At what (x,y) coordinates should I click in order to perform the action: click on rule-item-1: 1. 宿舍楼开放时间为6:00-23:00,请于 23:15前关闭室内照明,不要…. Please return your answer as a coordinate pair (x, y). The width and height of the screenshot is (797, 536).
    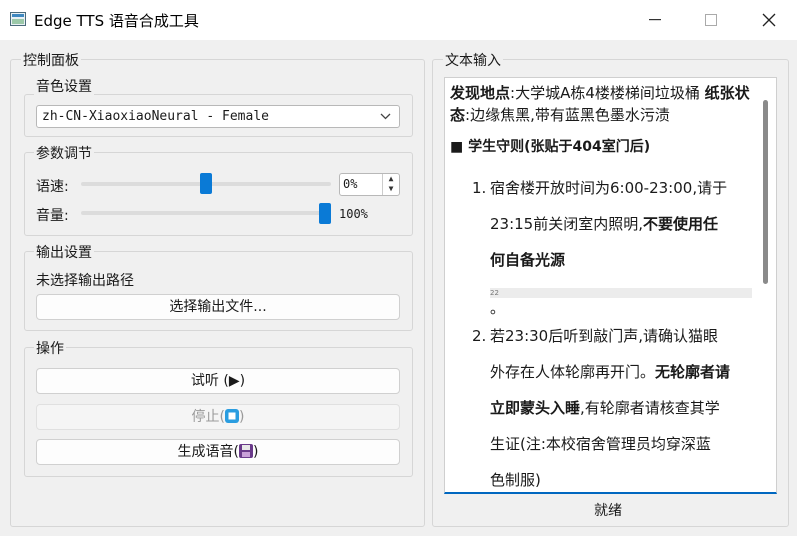
    Looking at the image, I should click on (602, 224).